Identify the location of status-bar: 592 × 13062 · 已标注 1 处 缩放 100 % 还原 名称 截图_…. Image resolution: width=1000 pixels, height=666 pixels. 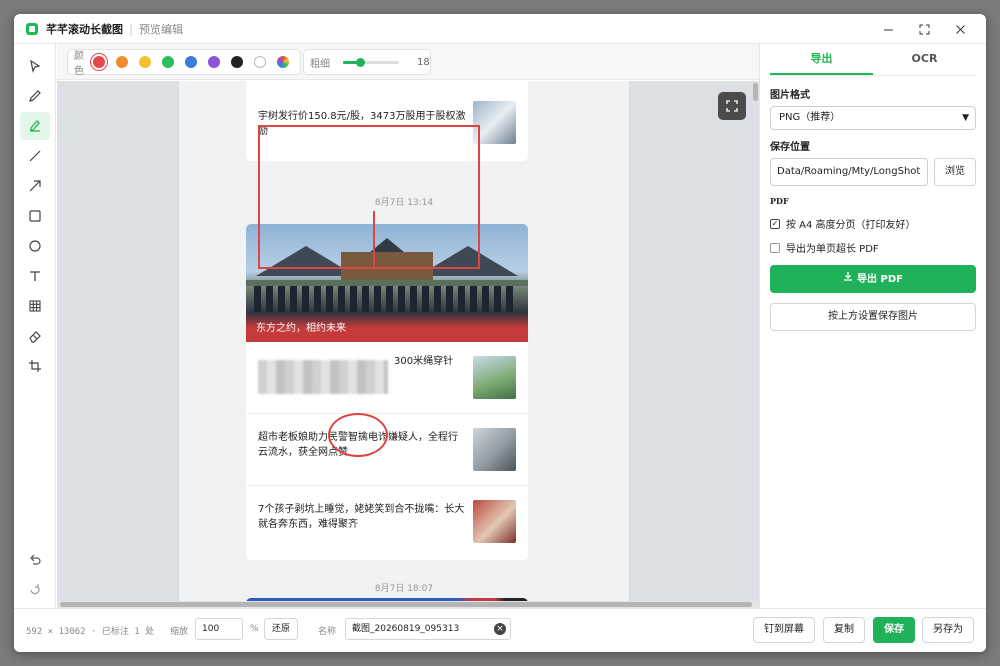
(500, 630).